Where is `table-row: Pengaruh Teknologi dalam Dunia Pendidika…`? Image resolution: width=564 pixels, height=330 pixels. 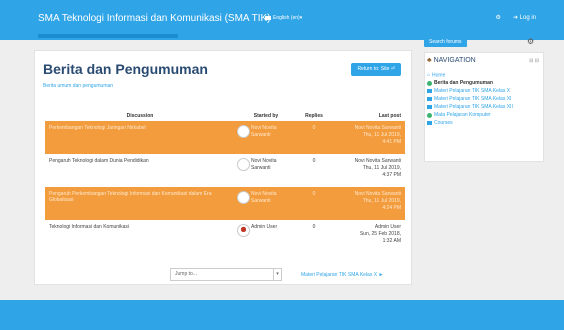
table-row: Pengaruh Teknologi dalam Dunia Pendidika… is located at coordinates (225, 170).